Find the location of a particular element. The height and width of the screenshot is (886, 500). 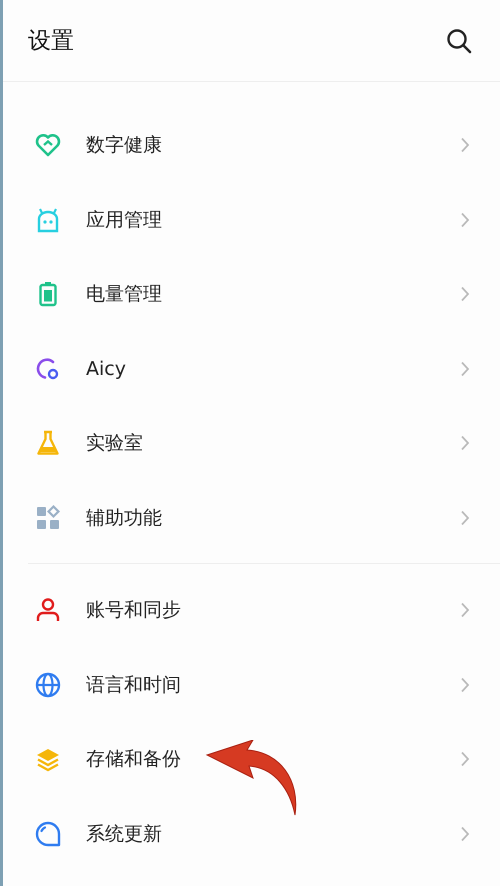

page-title: 设置 is located at coordinates (51, 41).